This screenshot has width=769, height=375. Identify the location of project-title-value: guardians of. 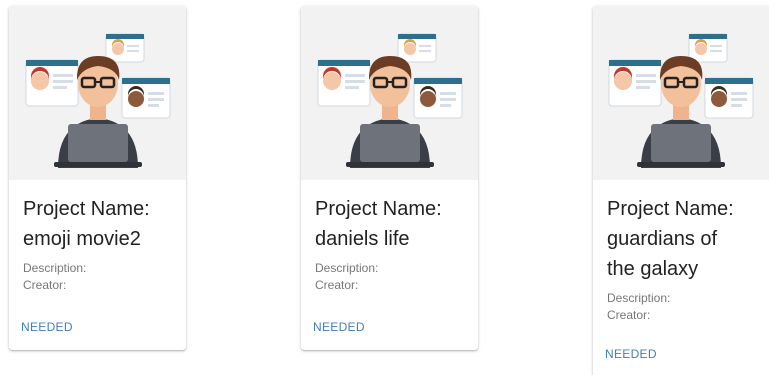
(662, 239).